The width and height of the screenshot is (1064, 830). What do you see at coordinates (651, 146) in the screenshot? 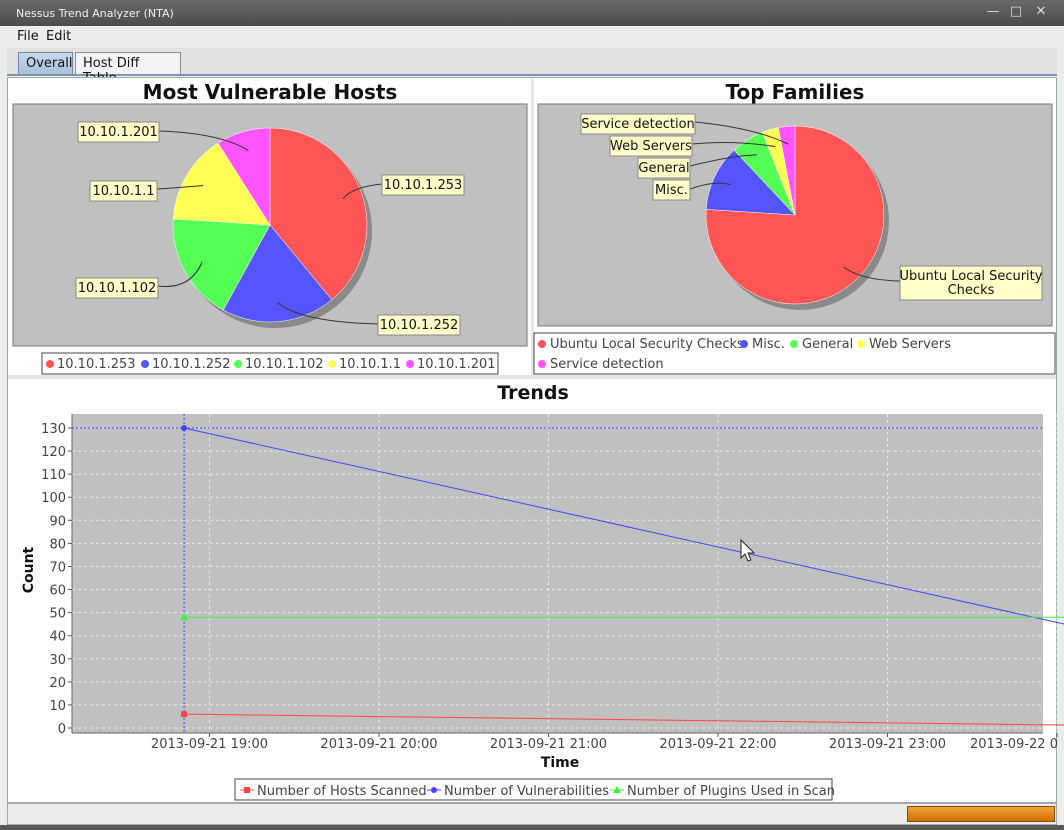
I see `pie-label: Web Servers` at bounding box center [651, 146].